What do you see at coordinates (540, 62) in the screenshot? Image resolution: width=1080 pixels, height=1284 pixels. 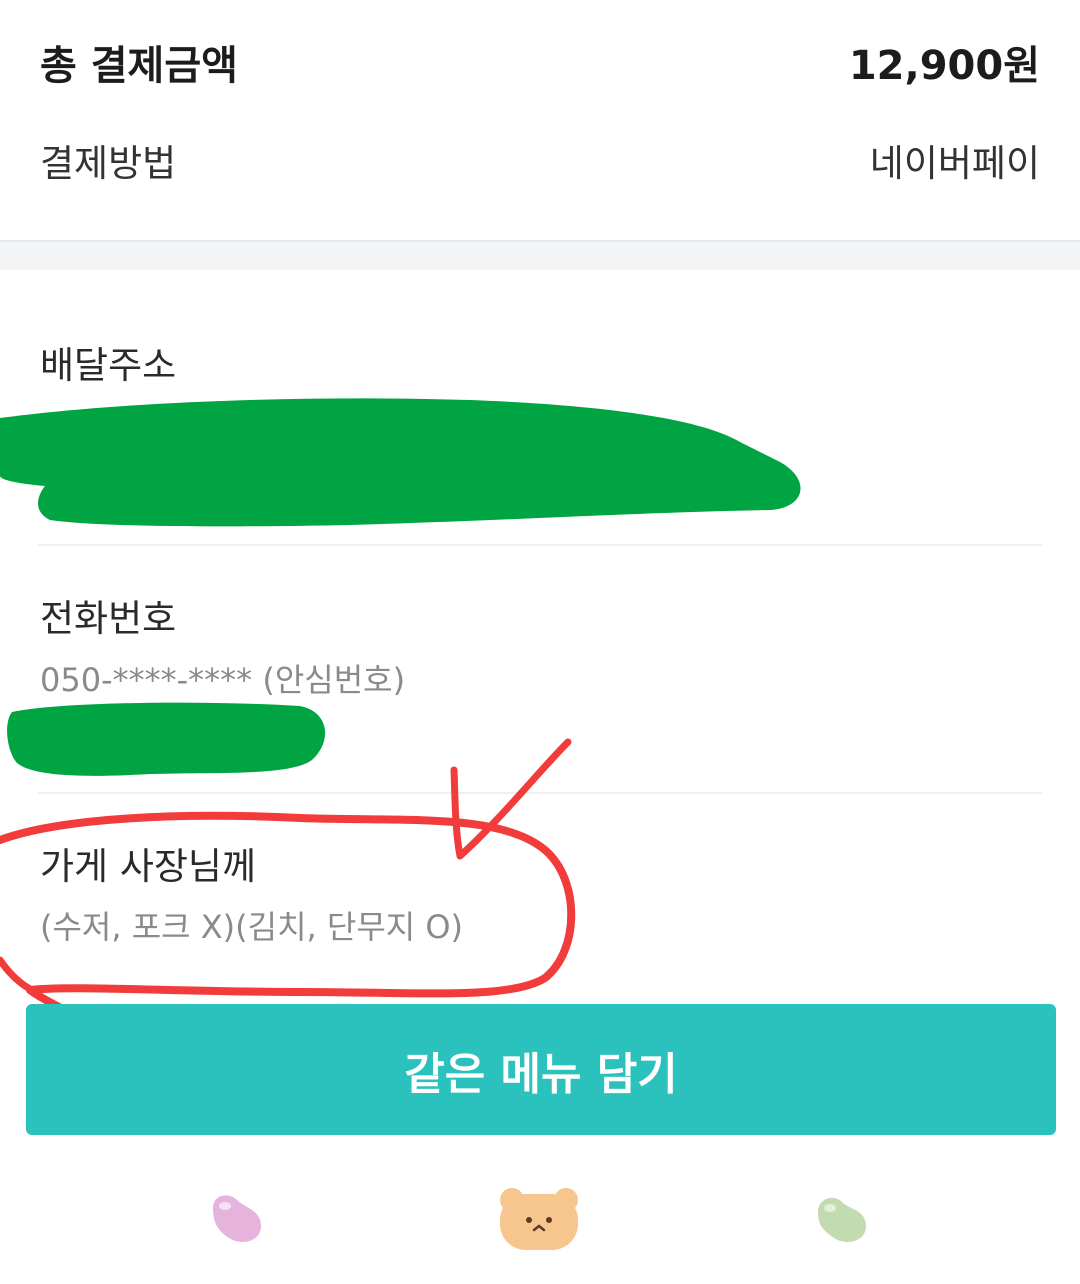 I see `total-amount-row: 총 결제금액 12,900원` at bounding box center [540, 62].